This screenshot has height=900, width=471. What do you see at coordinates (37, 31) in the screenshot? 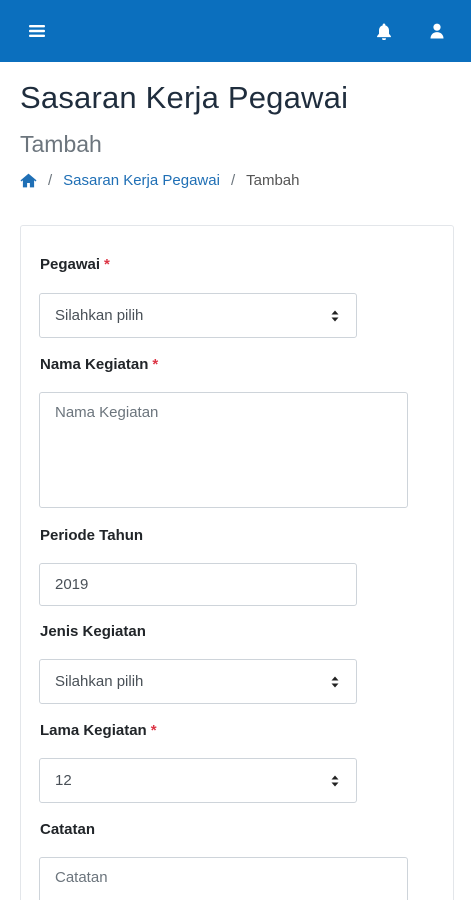
I see `hamburger-menu-icon` at bounding box center [37, 31].